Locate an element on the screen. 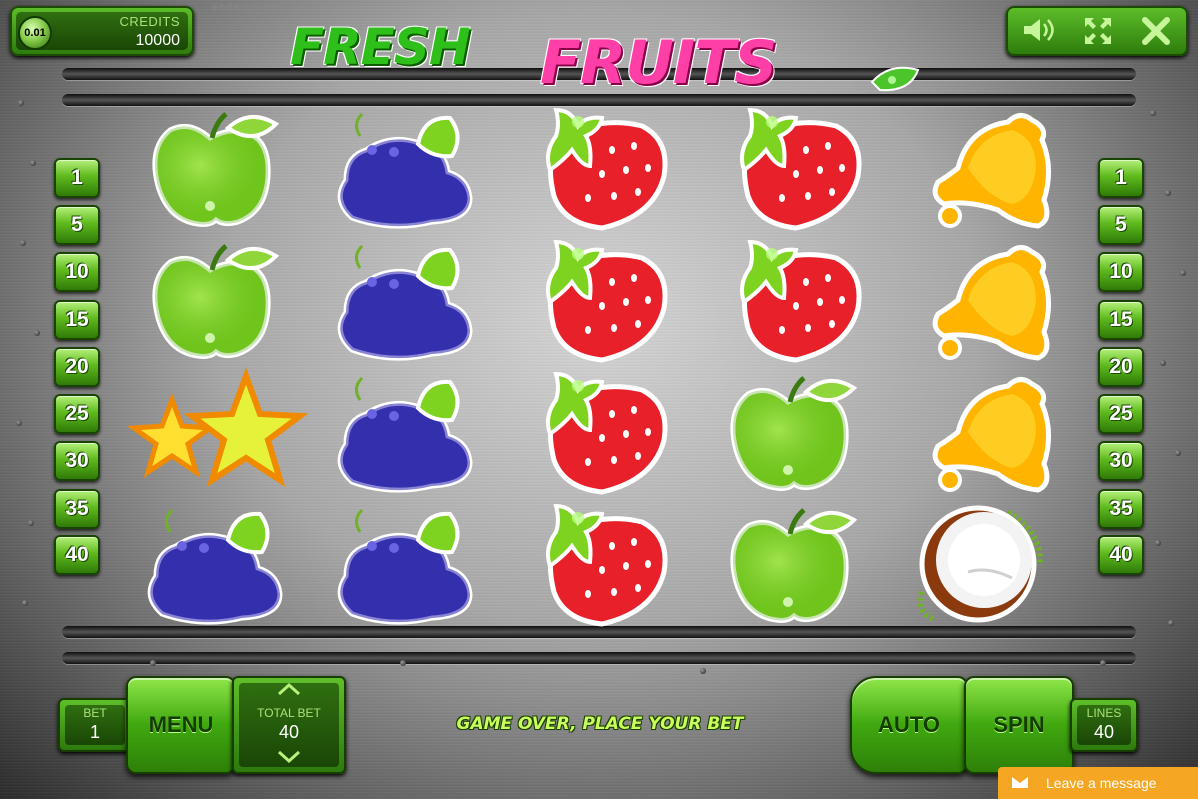 This screenshot has height=799, width=1198. logo-word-fruits: FRUITS is located at coordinates (658, 63).